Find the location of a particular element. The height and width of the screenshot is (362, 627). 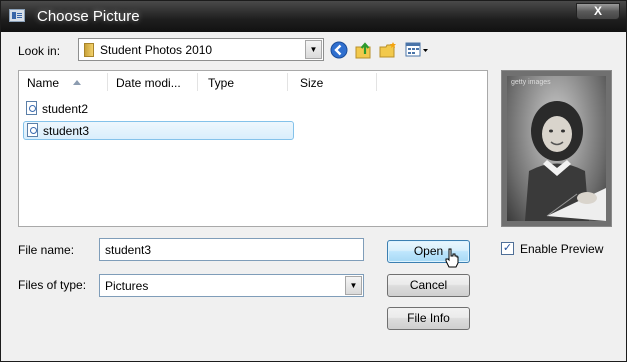

enable-preview-label: Enable Preview is located at coordinates (562, 249).